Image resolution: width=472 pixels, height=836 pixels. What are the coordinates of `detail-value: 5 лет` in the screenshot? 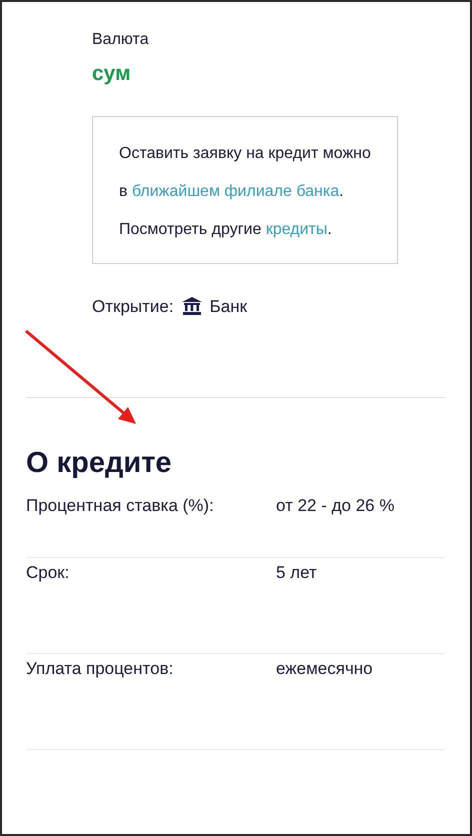 It's located at (296, 573).